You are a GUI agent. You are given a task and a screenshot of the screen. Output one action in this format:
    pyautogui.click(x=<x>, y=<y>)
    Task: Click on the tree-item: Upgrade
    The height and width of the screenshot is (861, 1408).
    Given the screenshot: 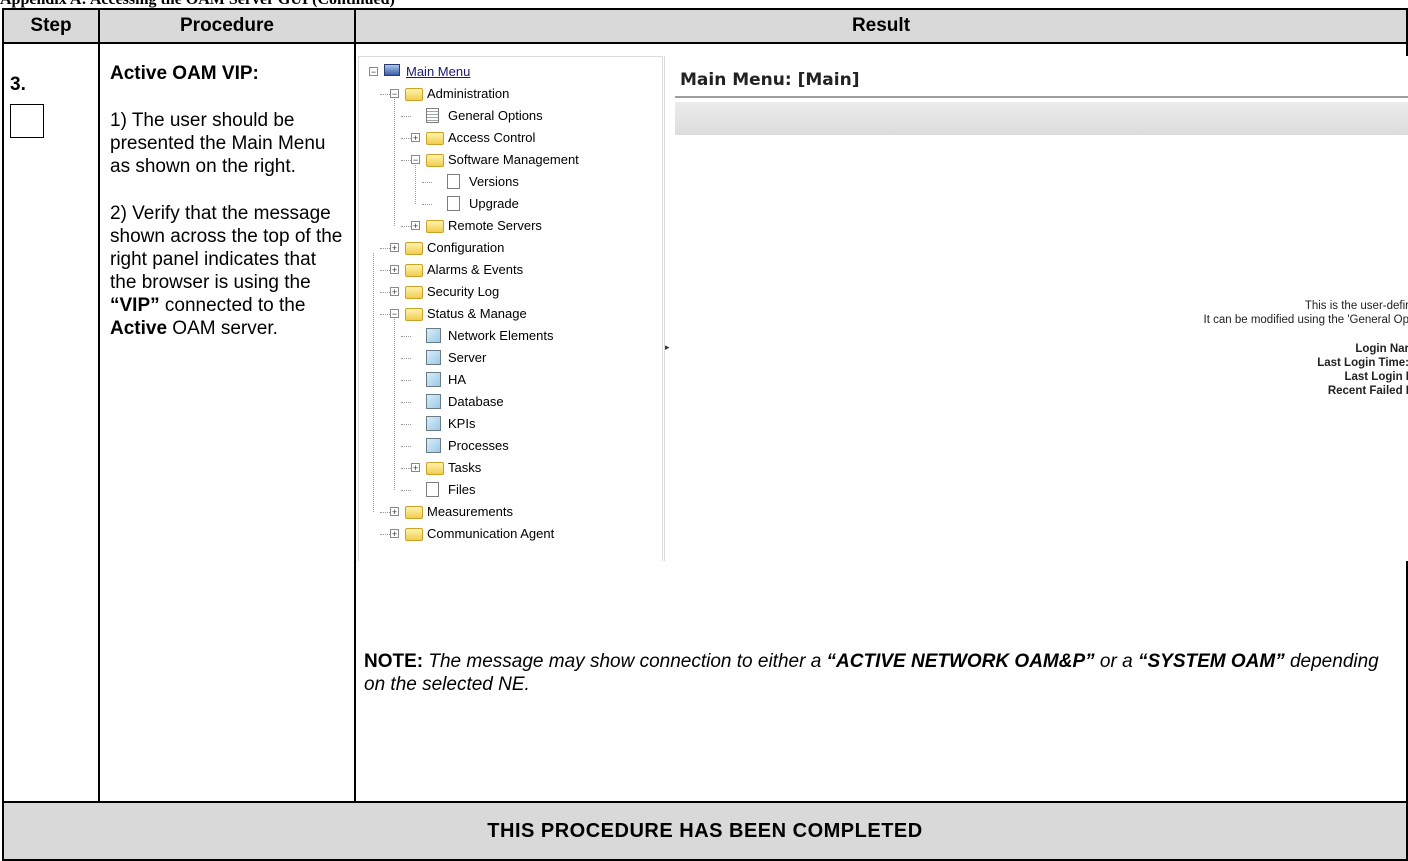 What is the action you would take?
    pyautogui.click(x=509, y=204)
    